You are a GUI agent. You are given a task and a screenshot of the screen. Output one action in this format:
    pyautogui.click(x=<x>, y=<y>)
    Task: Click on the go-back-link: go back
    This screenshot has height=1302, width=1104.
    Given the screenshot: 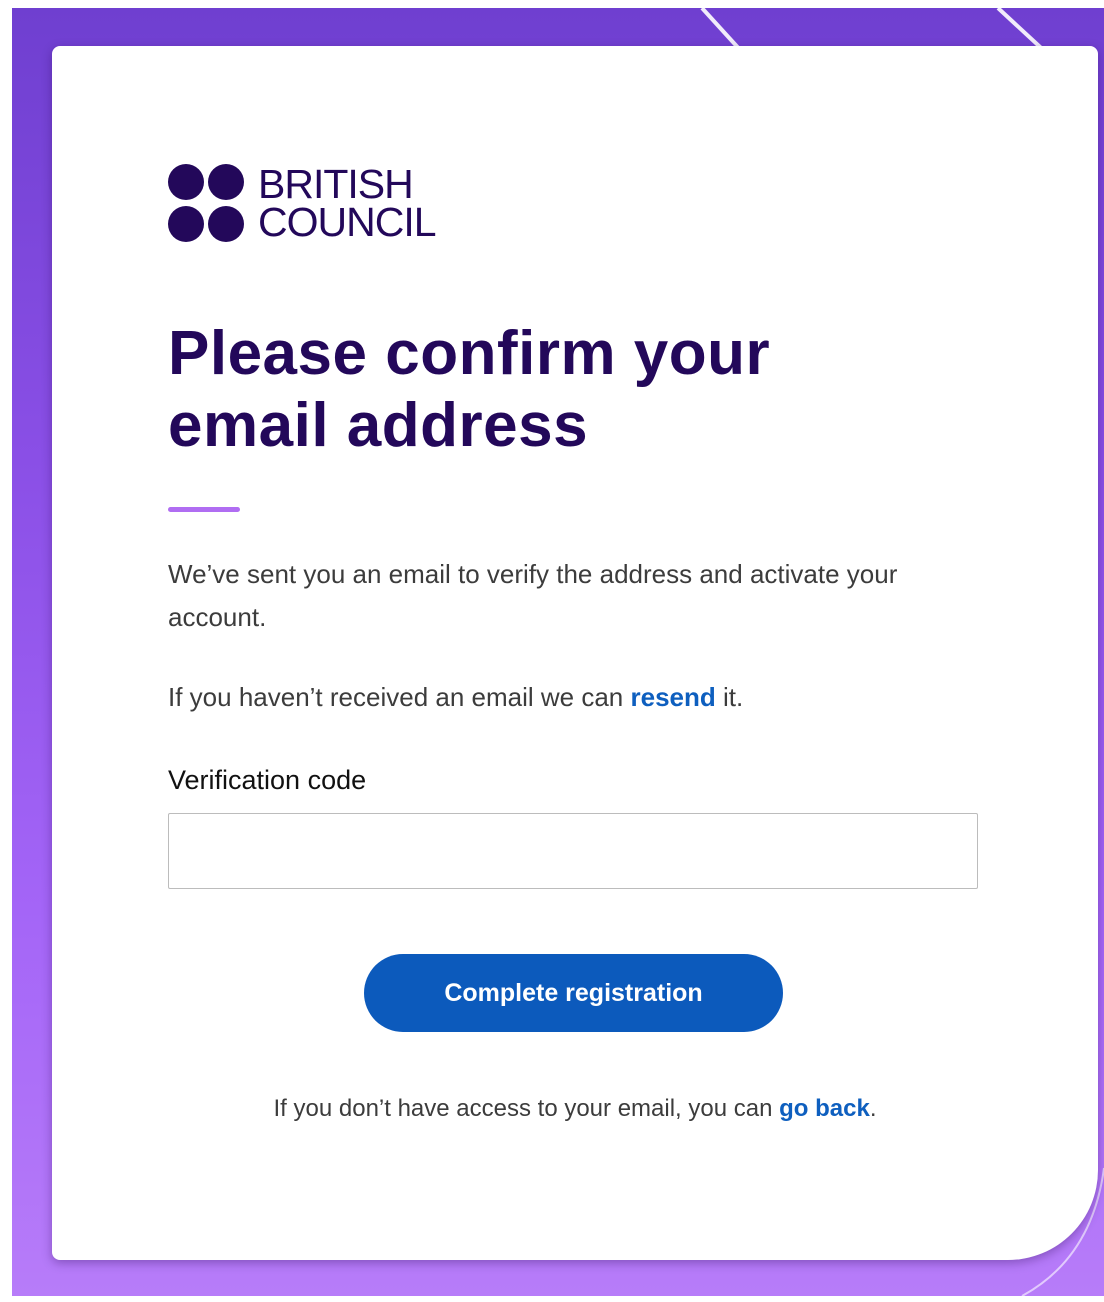 What is the action you would take?
    pyautogui.click(x=824, y=1108)
    